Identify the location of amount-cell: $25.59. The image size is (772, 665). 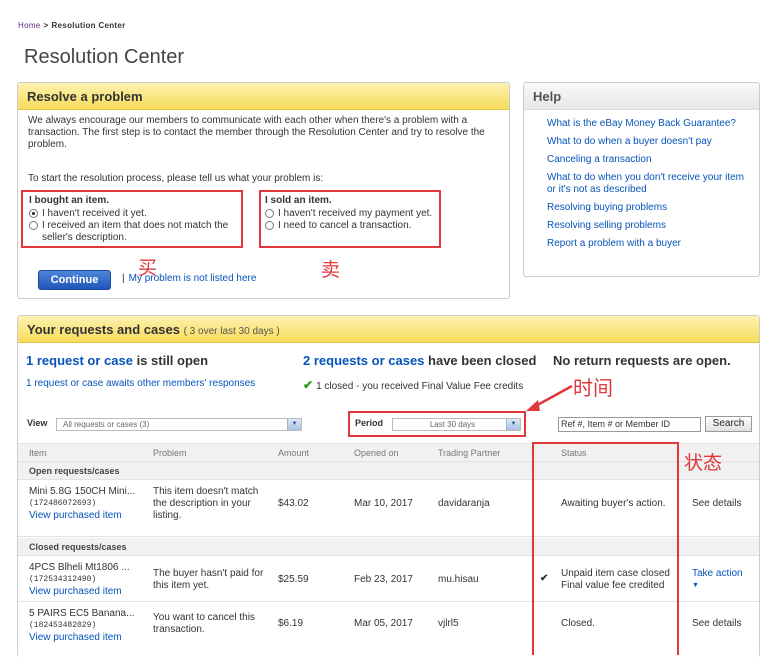
(293, 579).